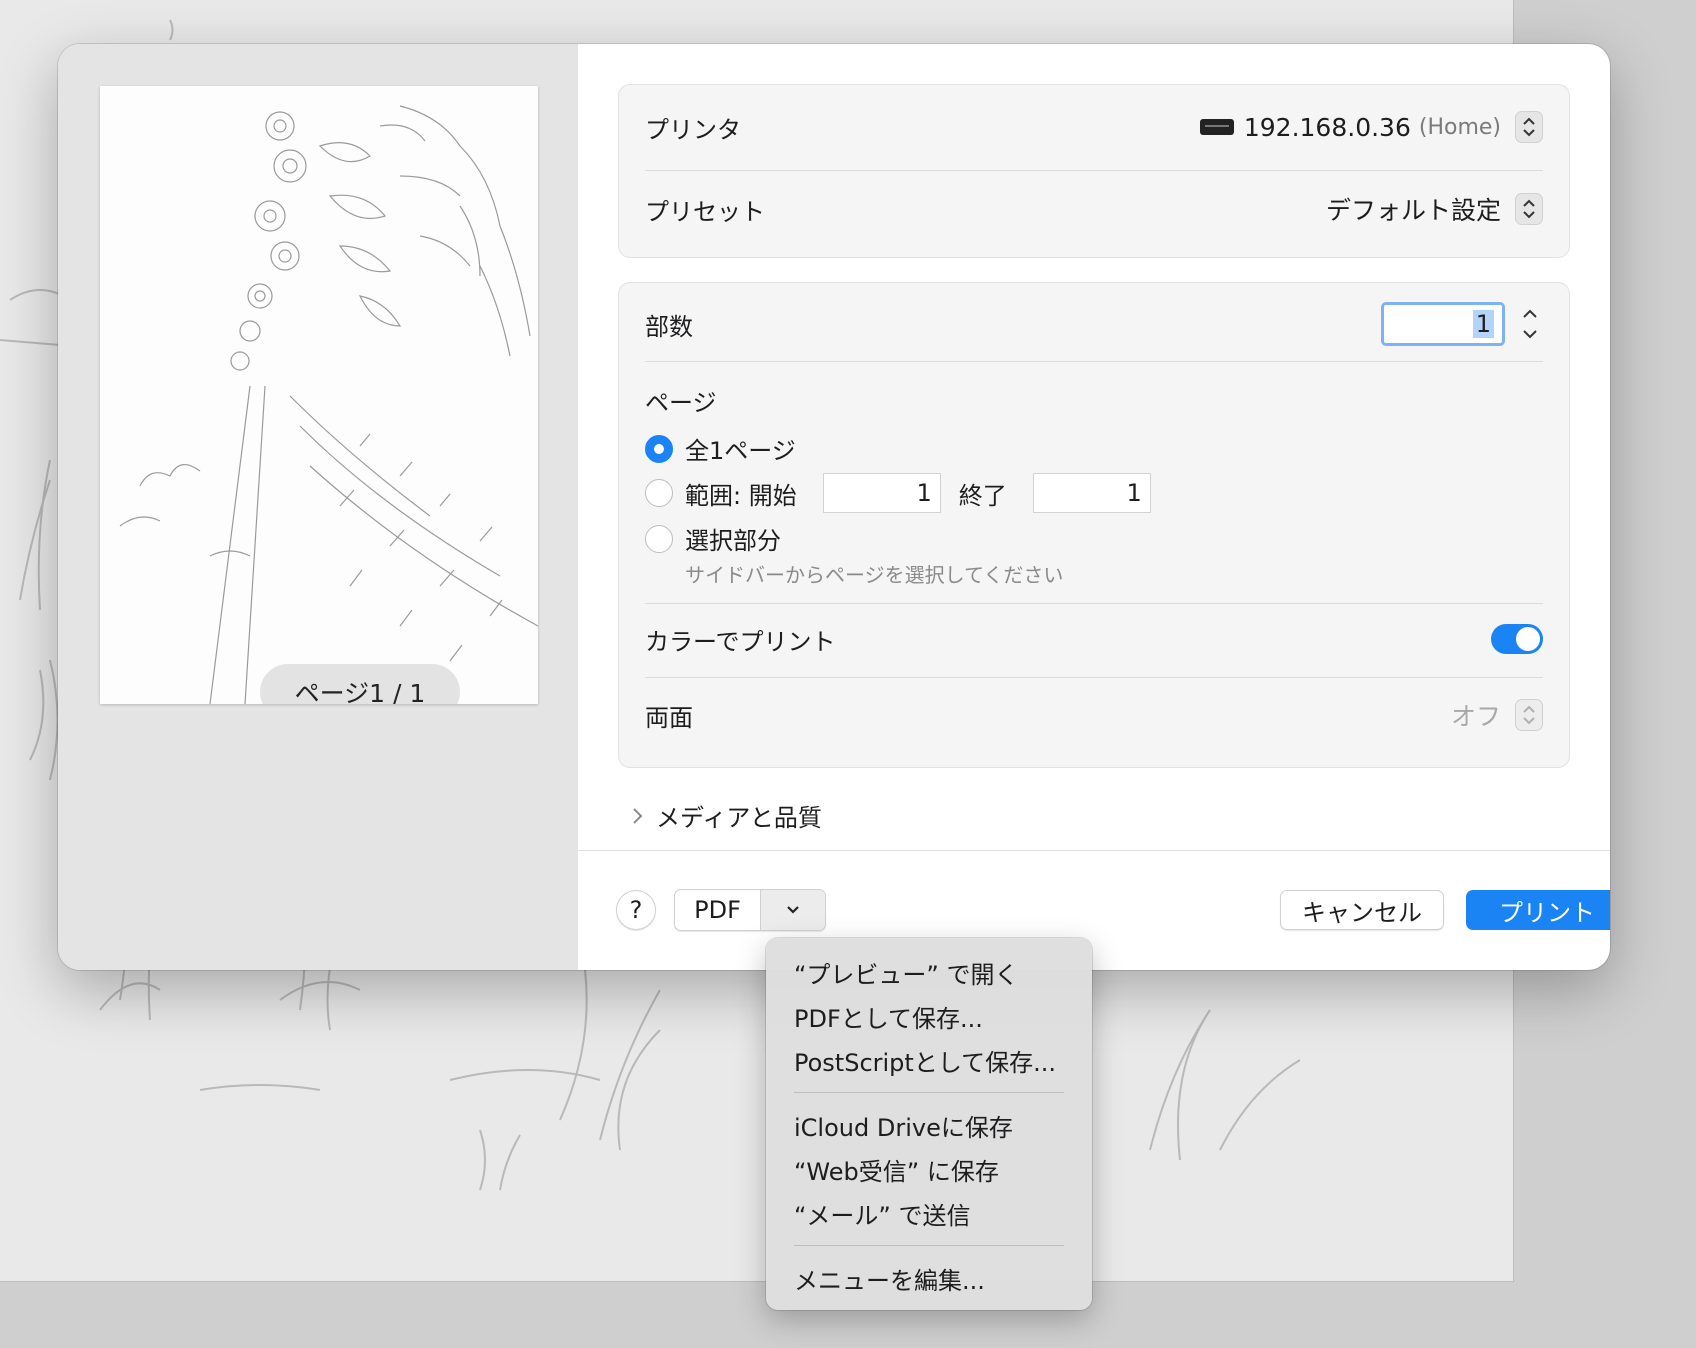 Image resolution: width=1696 pixels, height=1348 pixels. Describe the element at coordinates (693, 129) in the screenshot. I see `printer-label: プリンタ` at that location.